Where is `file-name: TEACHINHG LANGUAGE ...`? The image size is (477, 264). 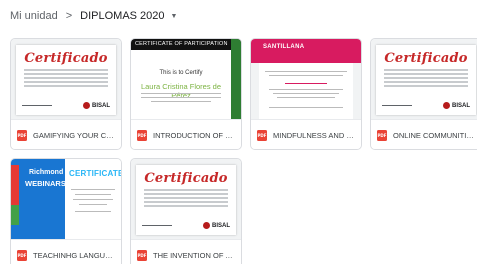
file-name: TEACHINHG LANGUAGE ... is located at coordinates (74, 255).